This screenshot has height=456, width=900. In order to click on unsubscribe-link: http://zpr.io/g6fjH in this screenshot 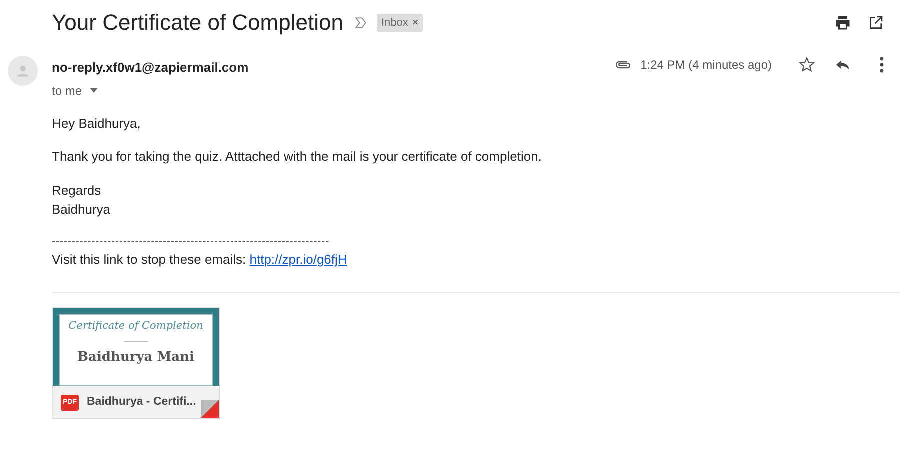, I will do `click(299, 260)`.